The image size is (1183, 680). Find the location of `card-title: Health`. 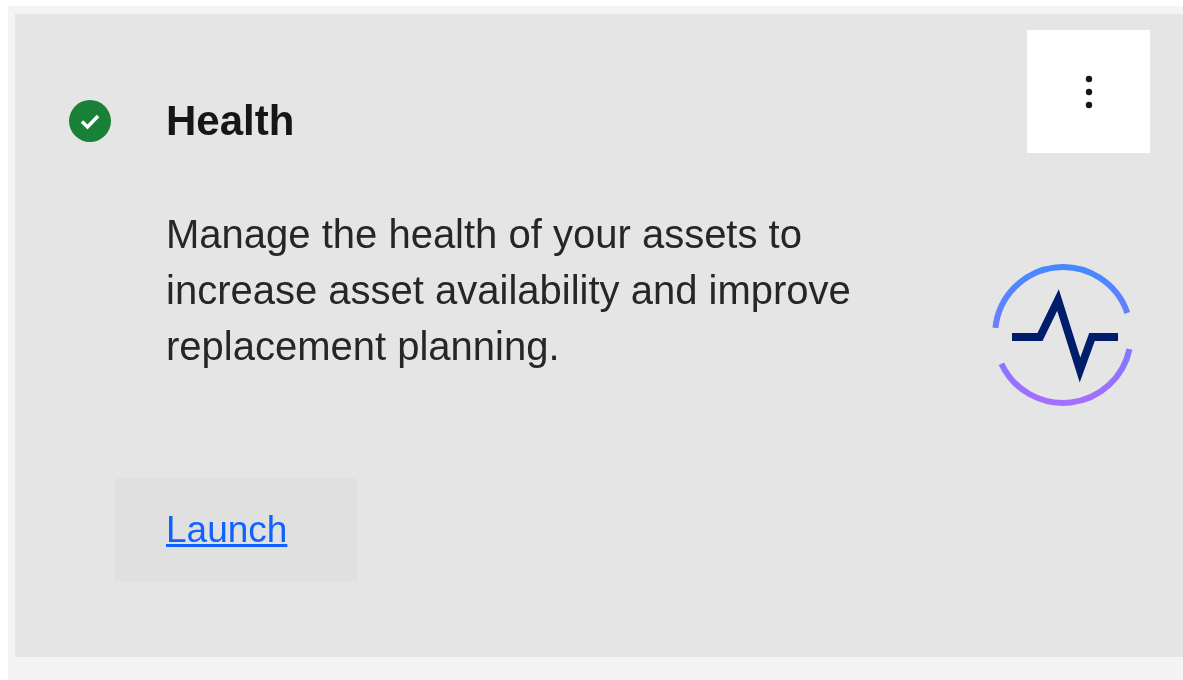

card-title: Health is located at coordinates (231, 121).